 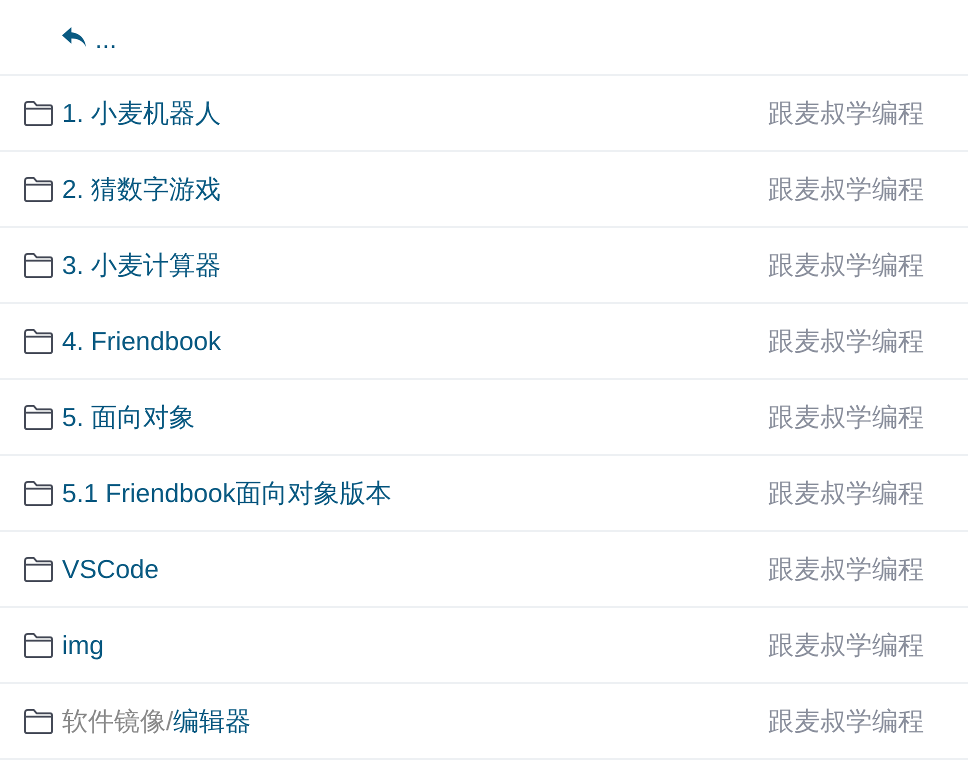 What do you see at coordinates (128, 417) in the screenshot?
I see `folder-link: 5. 面向对象` at bounding box center [128, 417].